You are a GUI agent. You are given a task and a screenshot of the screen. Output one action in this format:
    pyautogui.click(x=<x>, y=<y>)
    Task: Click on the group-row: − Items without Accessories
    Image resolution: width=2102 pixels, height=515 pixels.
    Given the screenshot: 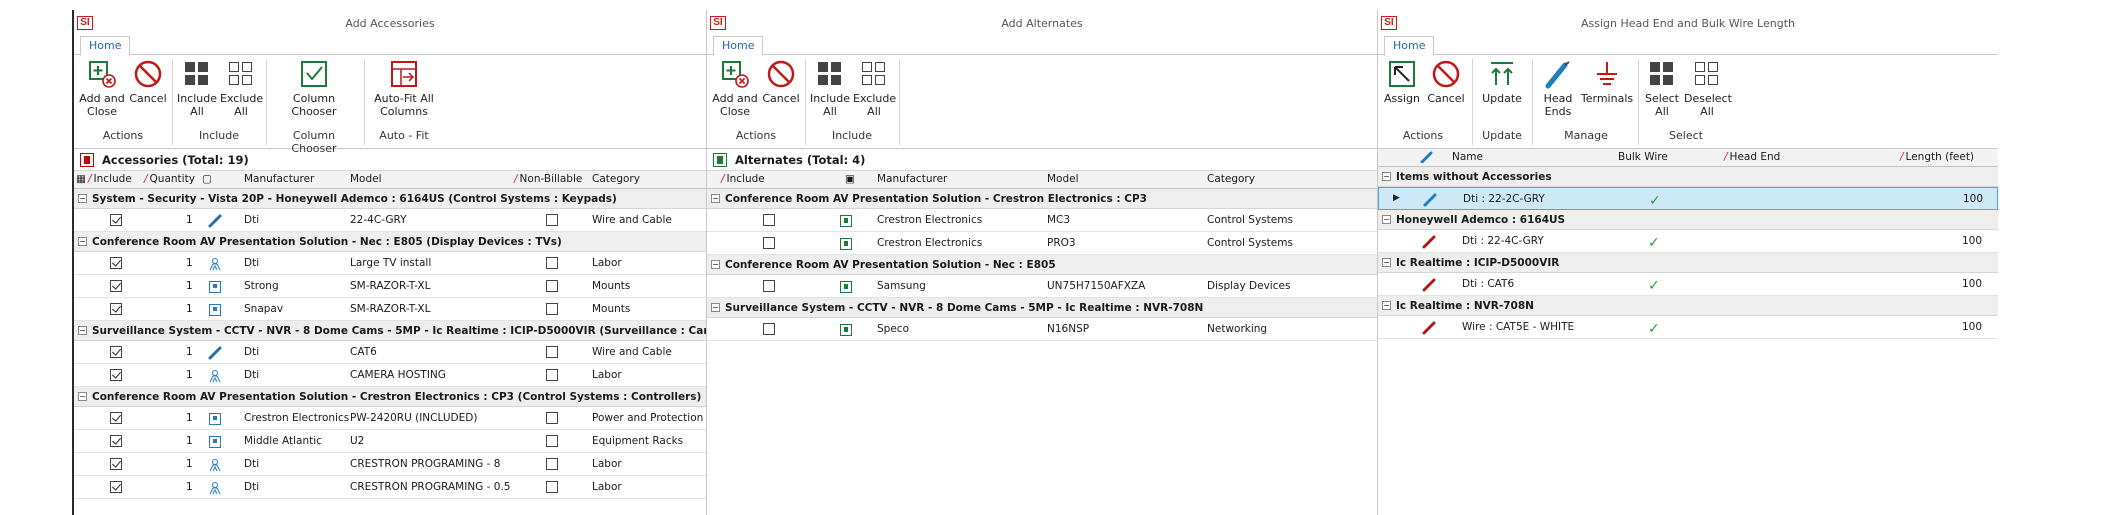 What is the action you would take?
    pyautogui.click(x=1688, y=177)
    